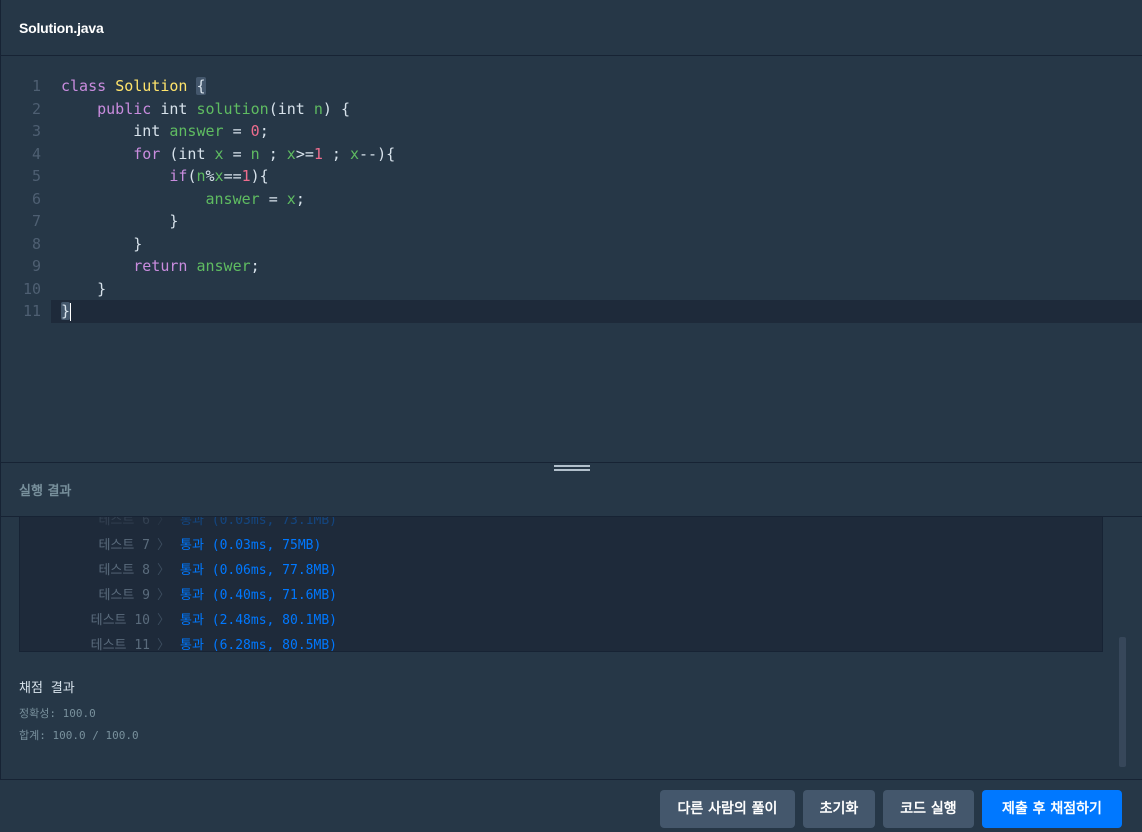 This screenshot has width=1142, height=832. Describe the element at coordinates (95, 735) in the screenshot. I see `total-value: 100.0 / 100.0` at that location.